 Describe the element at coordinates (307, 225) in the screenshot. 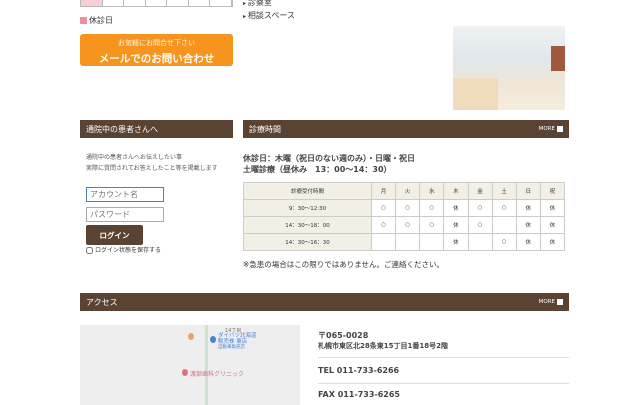

I see `table-cell: 14：30〜18：00` at that location.